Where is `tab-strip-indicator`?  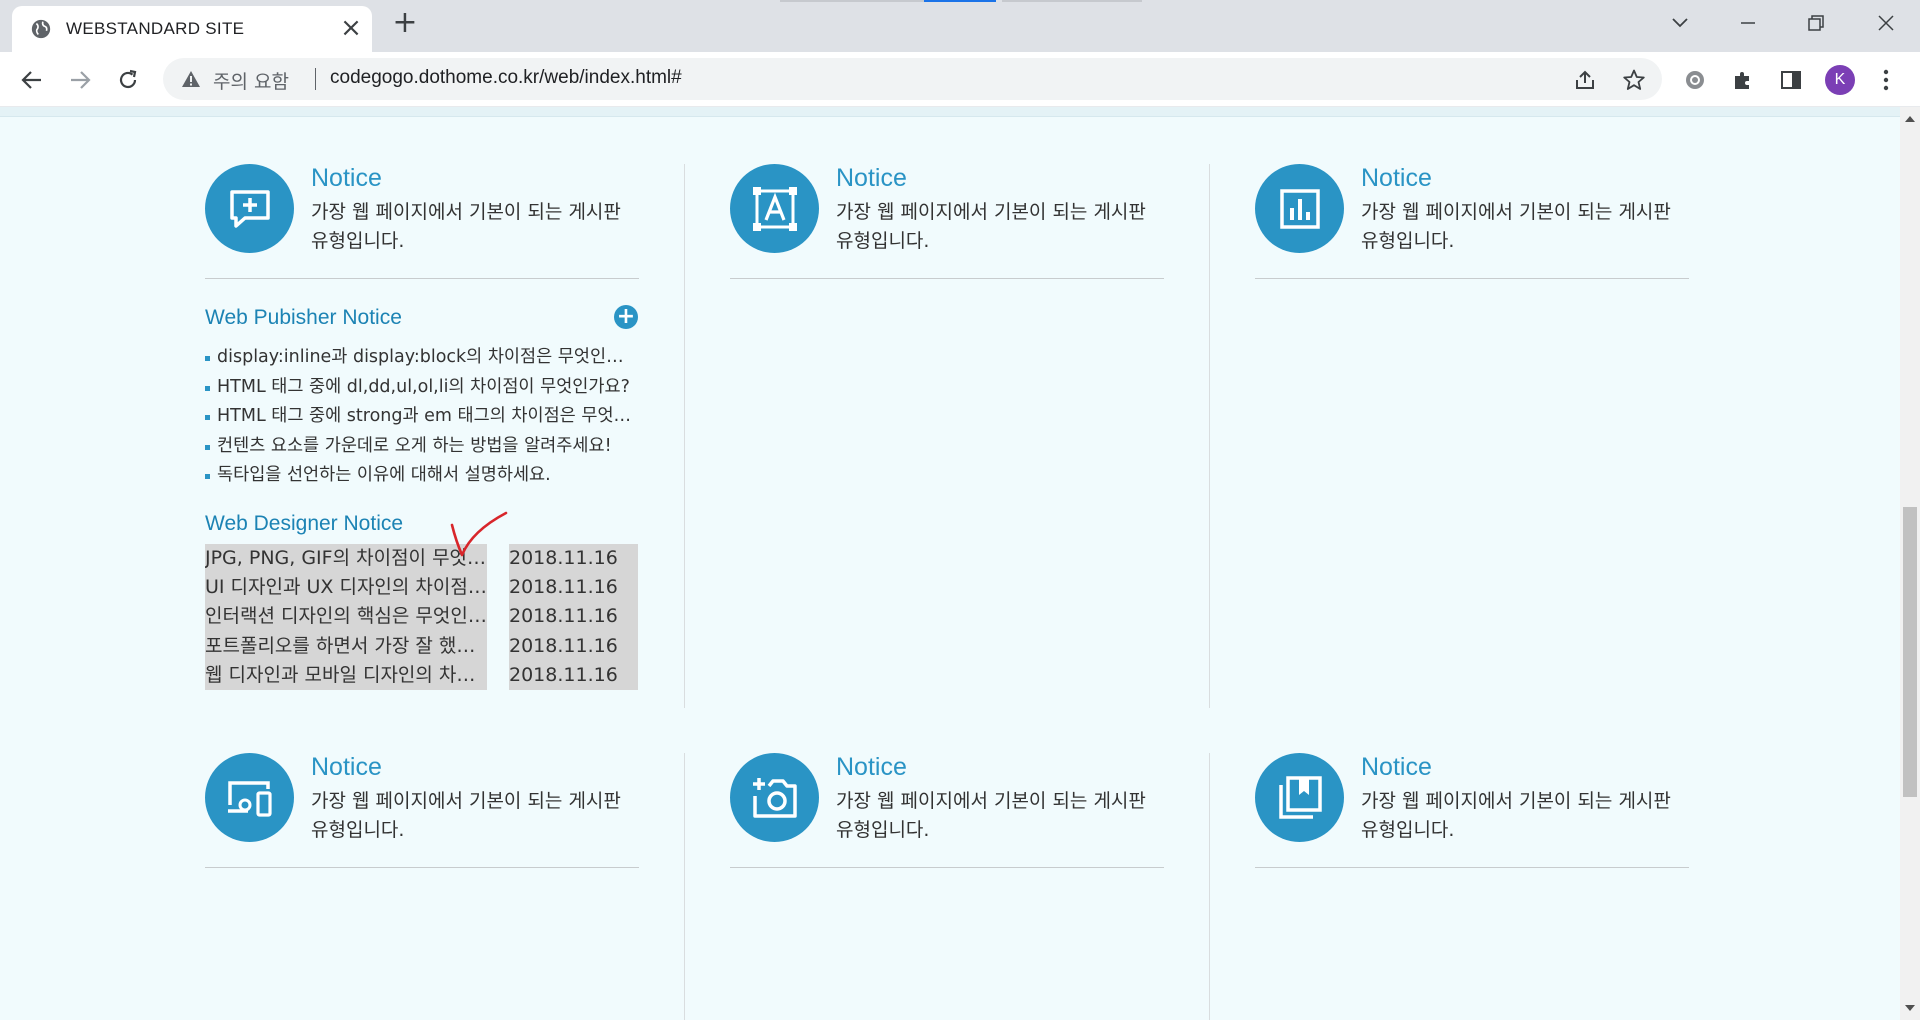 tab-strip-indicator is located at coordinates (855, 1).